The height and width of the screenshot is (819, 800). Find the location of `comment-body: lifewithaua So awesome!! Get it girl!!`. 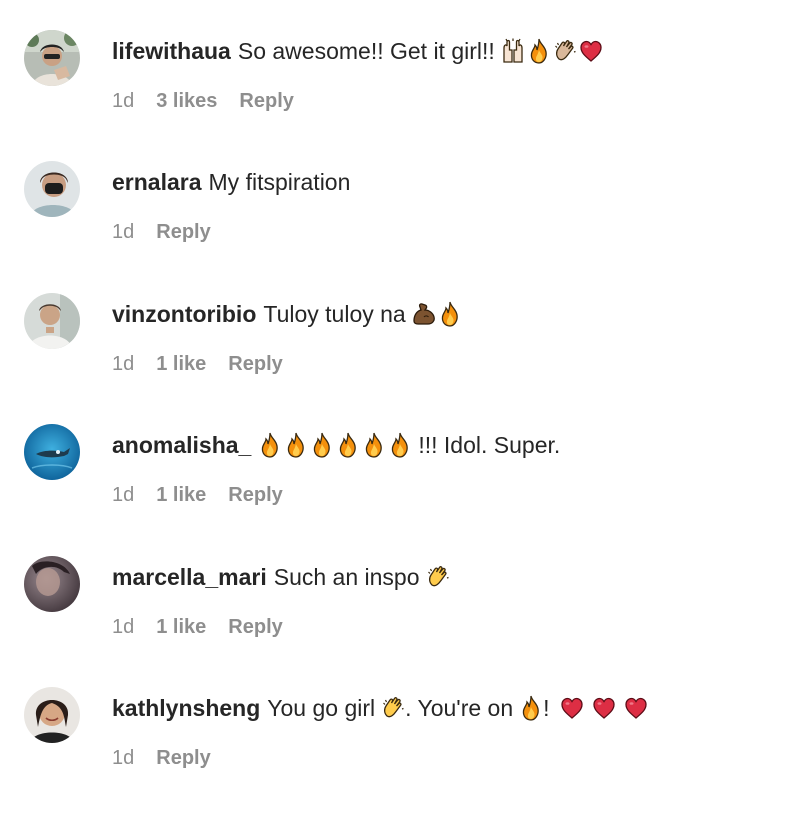

comment-body: lifewithaua So awesome!! Get it girl!! is located at coordinates (357, 51).